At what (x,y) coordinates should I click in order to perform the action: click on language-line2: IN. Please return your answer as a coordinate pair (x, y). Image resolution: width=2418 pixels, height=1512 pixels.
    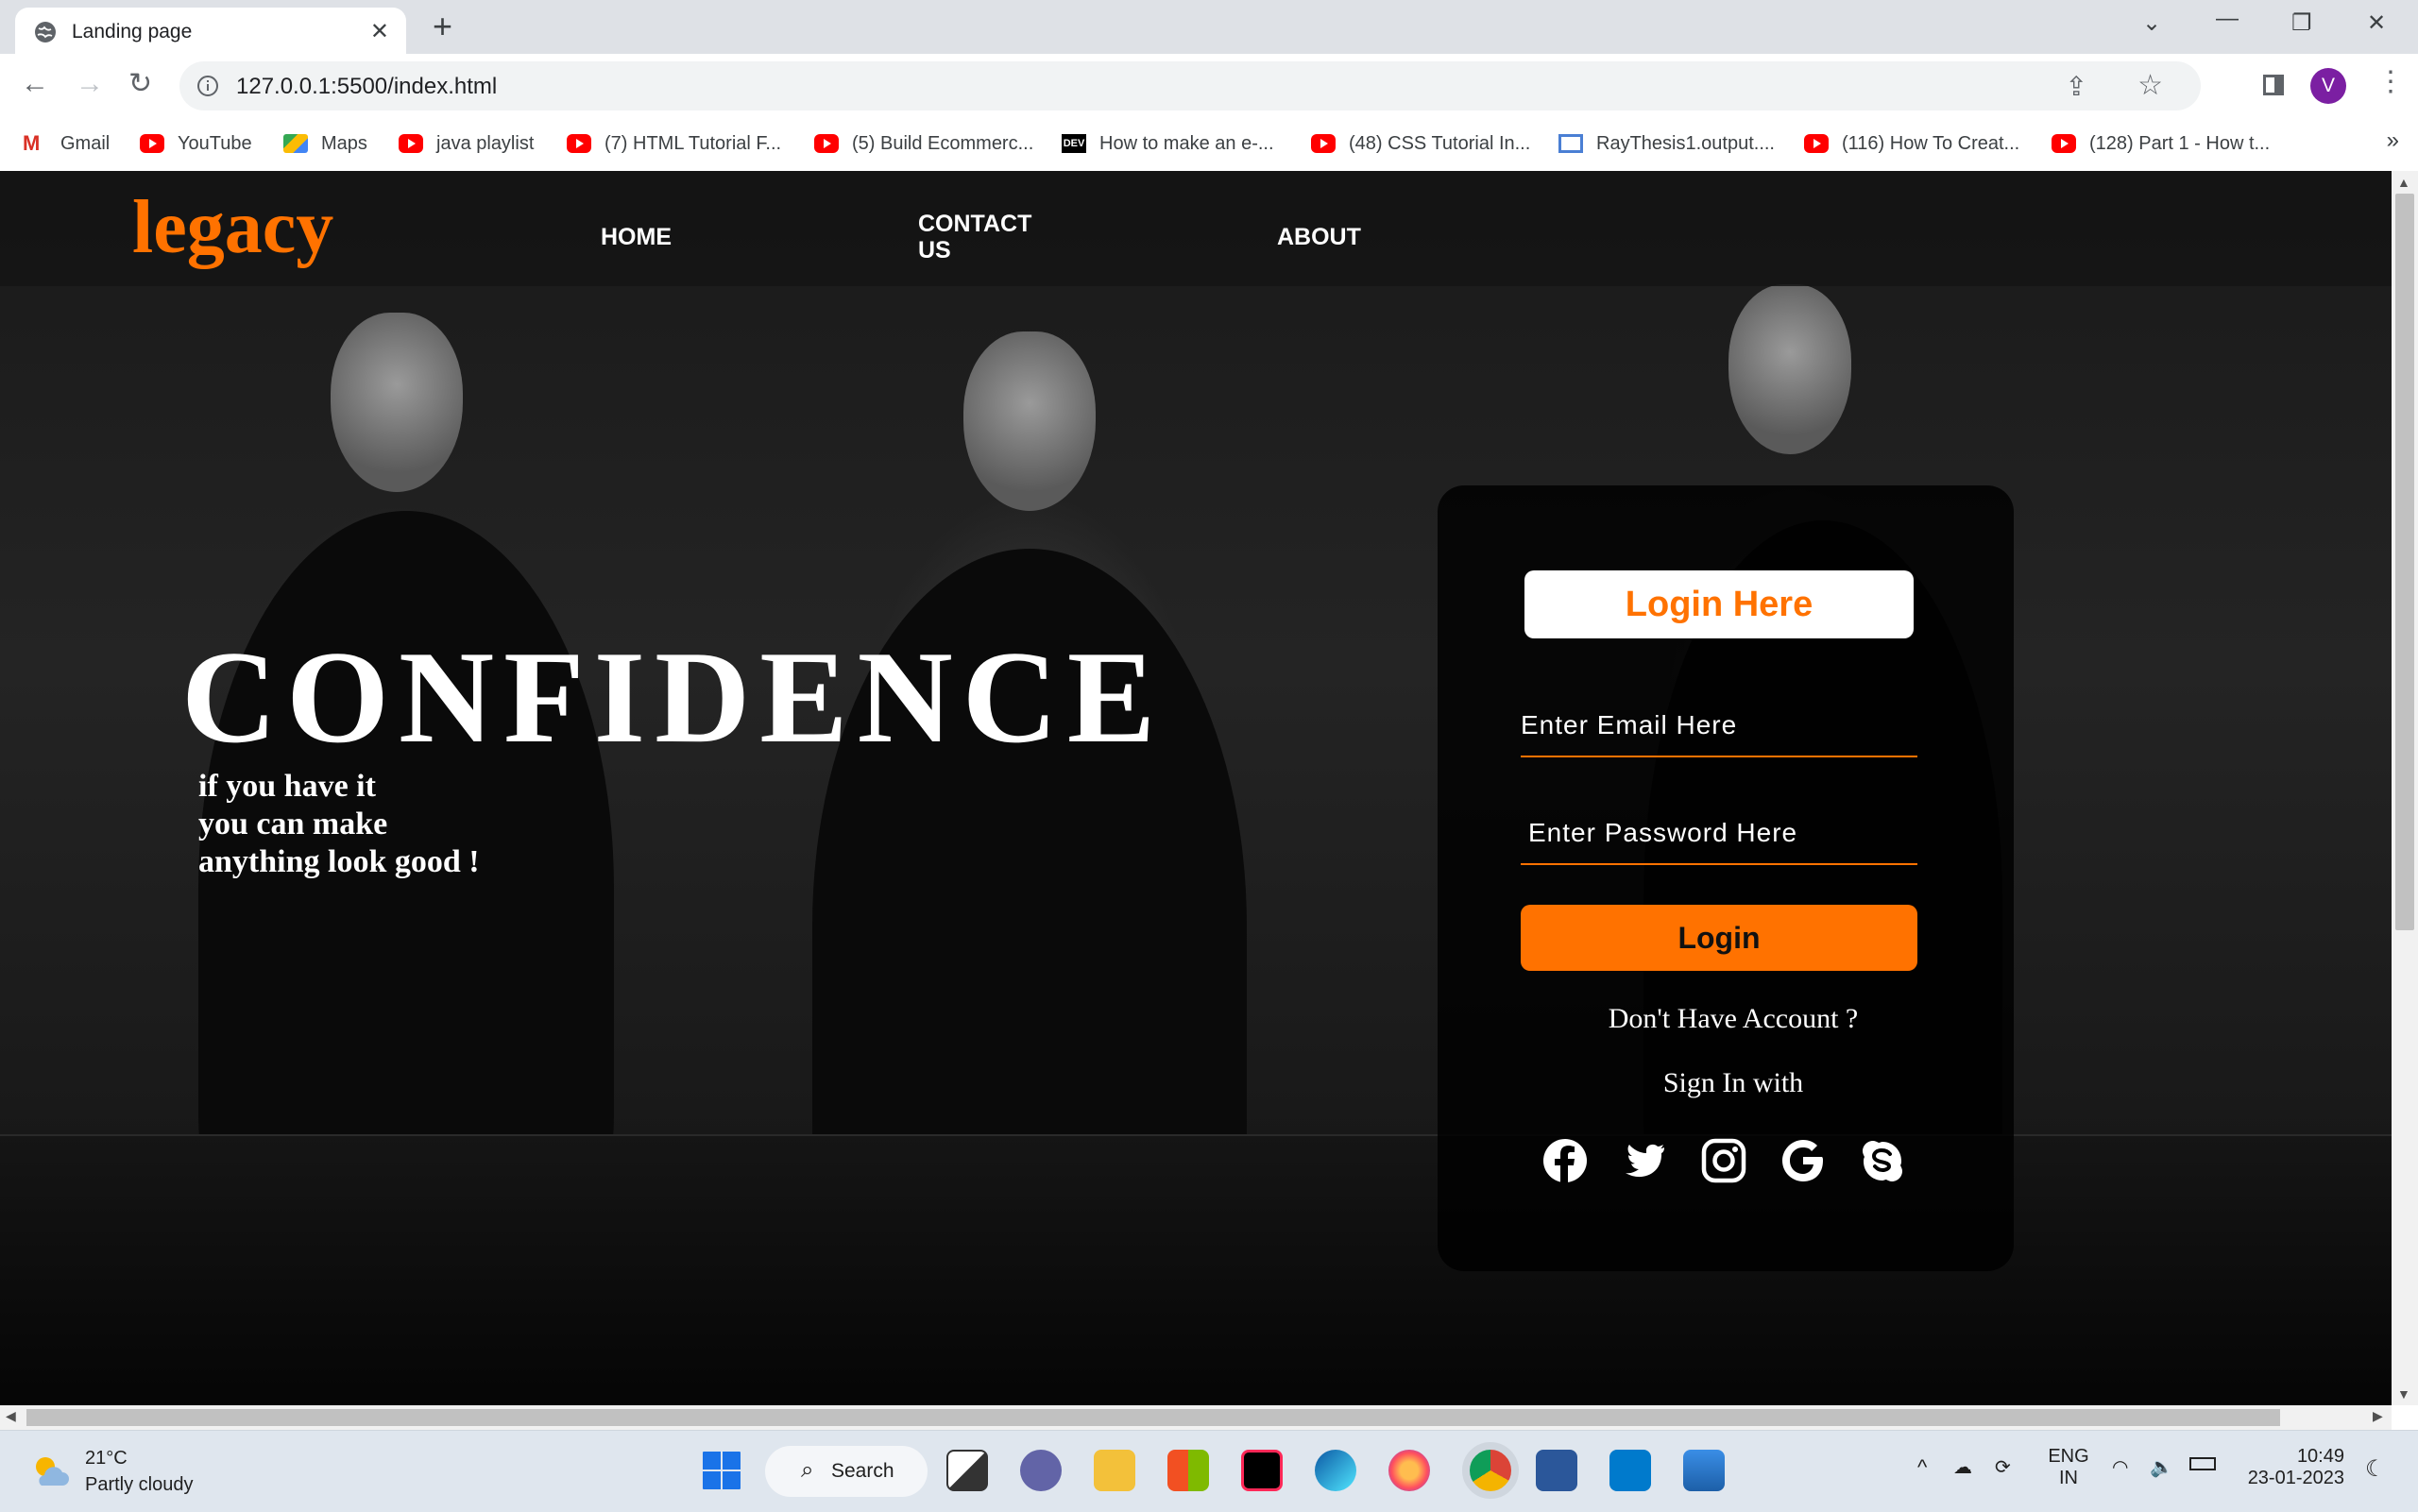
    Looking at the image, I should click on (2068, 1478).